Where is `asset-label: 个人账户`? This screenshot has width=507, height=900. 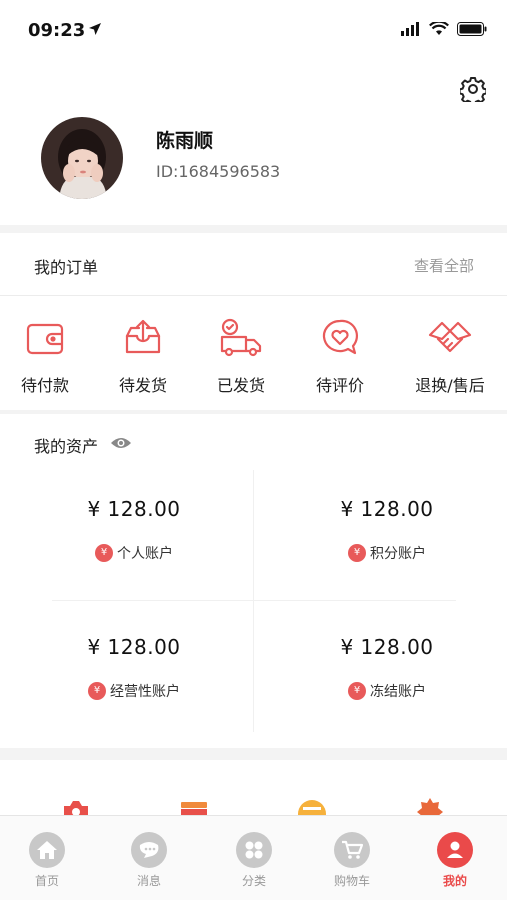 asset-label: 个人账户 is located at coordinates (145, 554).